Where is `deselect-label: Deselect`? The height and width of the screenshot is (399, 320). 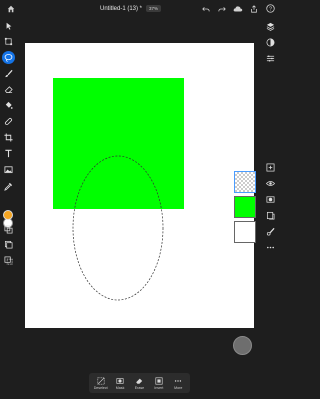 deselect-label: Deselect is located at coordinates (100, 387).